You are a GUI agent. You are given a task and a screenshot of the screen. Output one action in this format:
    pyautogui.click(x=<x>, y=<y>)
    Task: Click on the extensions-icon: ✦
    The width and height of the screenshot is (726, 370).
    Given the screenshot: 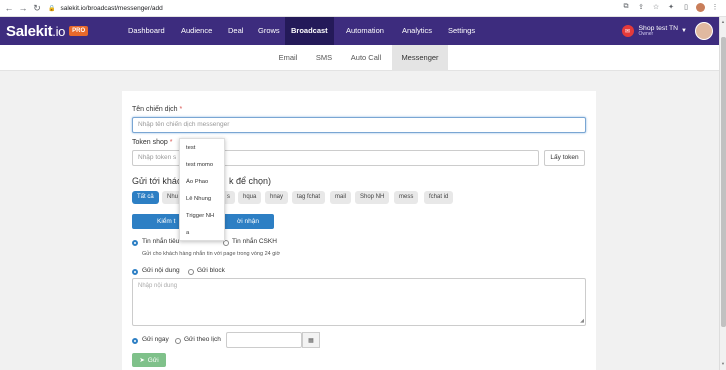 What is the action you would take?
    pyautogui.click(x=671, y=7)
    